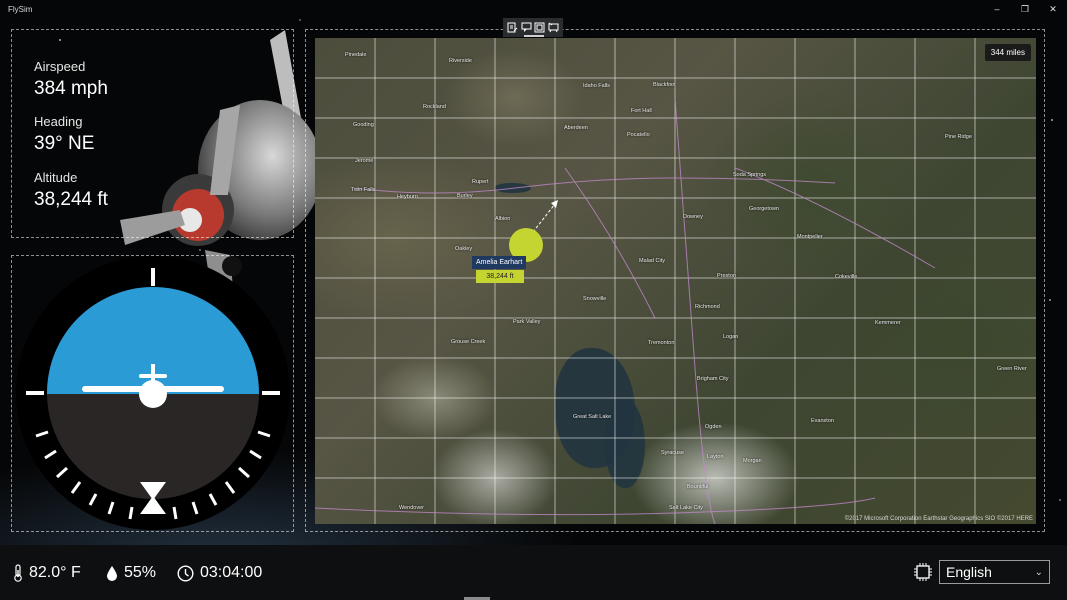  I want to click on elapsed-time-value: 03:04:00, so click(231, 572).